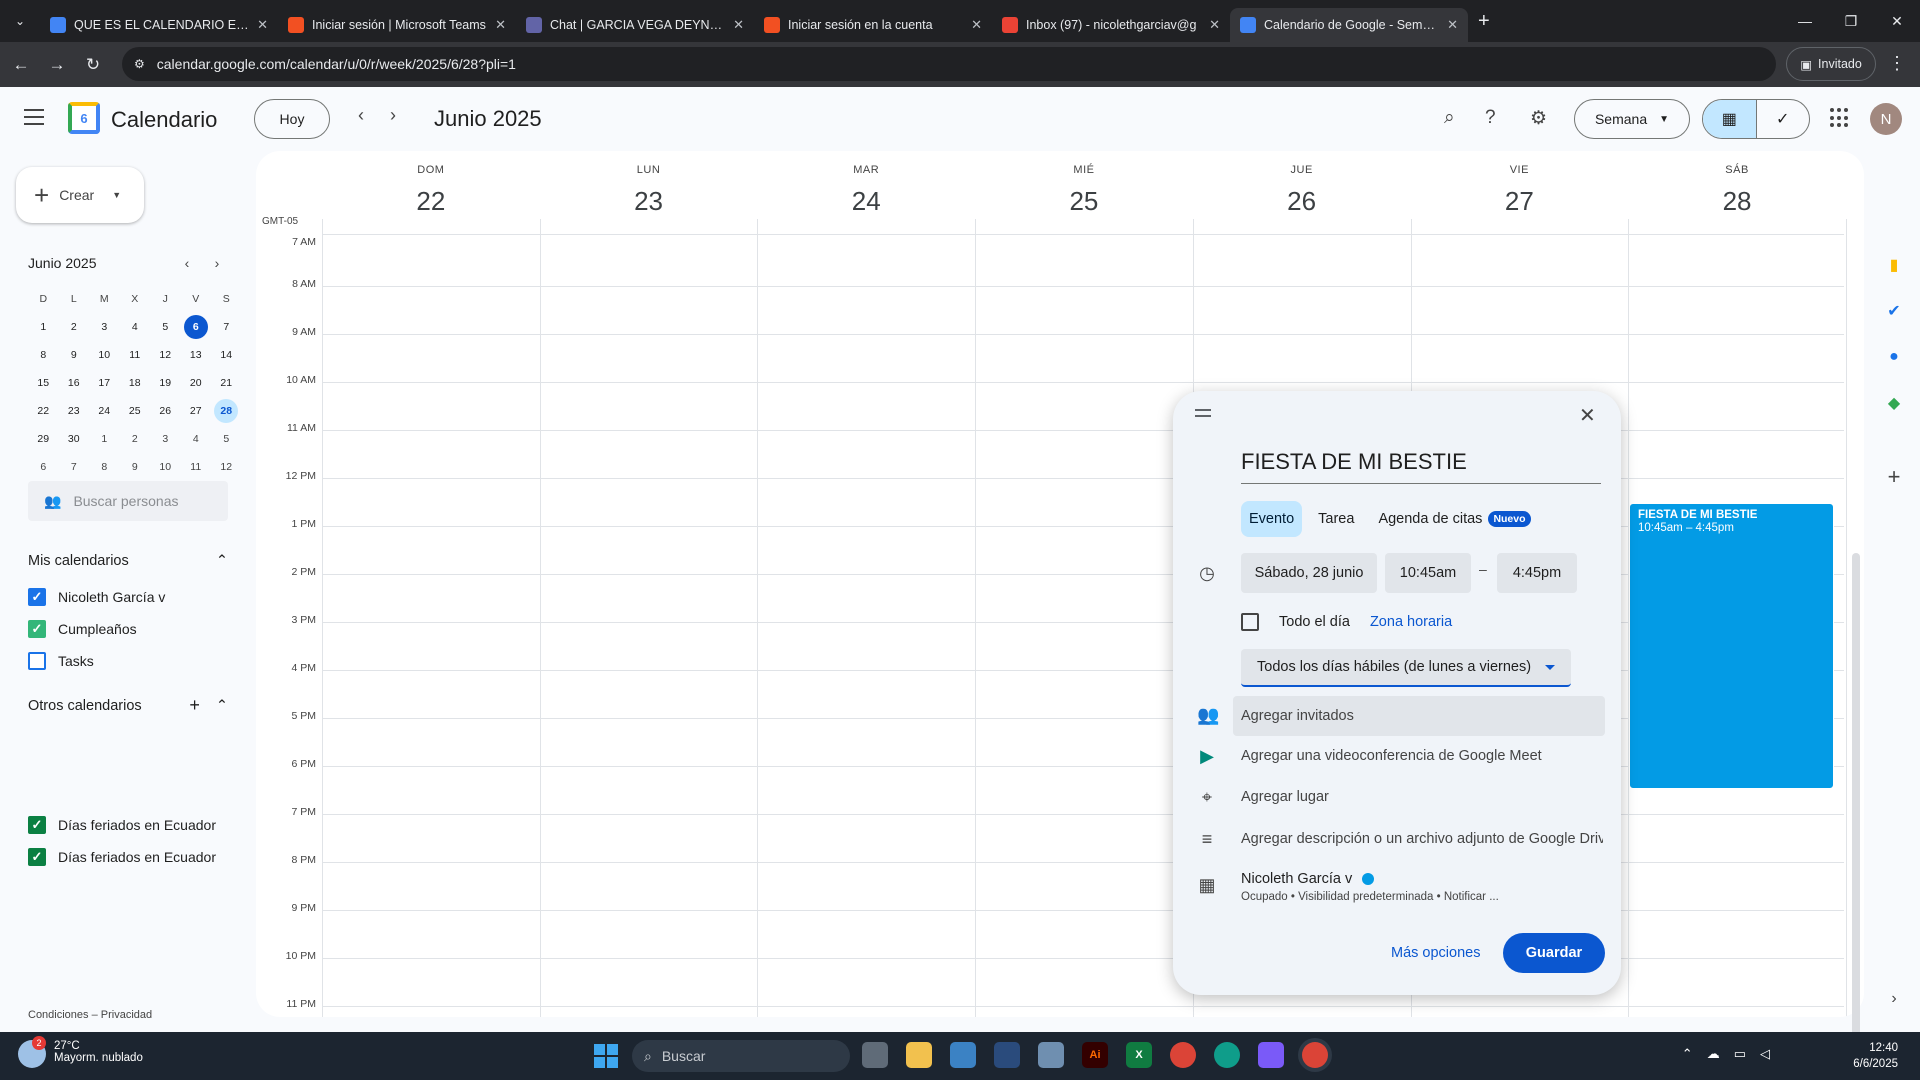 The width and height of the screenshot is (1920, 1080). What do you see at coordinates (1894, 999) in the screenshot?
I see `expand-panel-icon: ›` at bounding box center [1894, 999].